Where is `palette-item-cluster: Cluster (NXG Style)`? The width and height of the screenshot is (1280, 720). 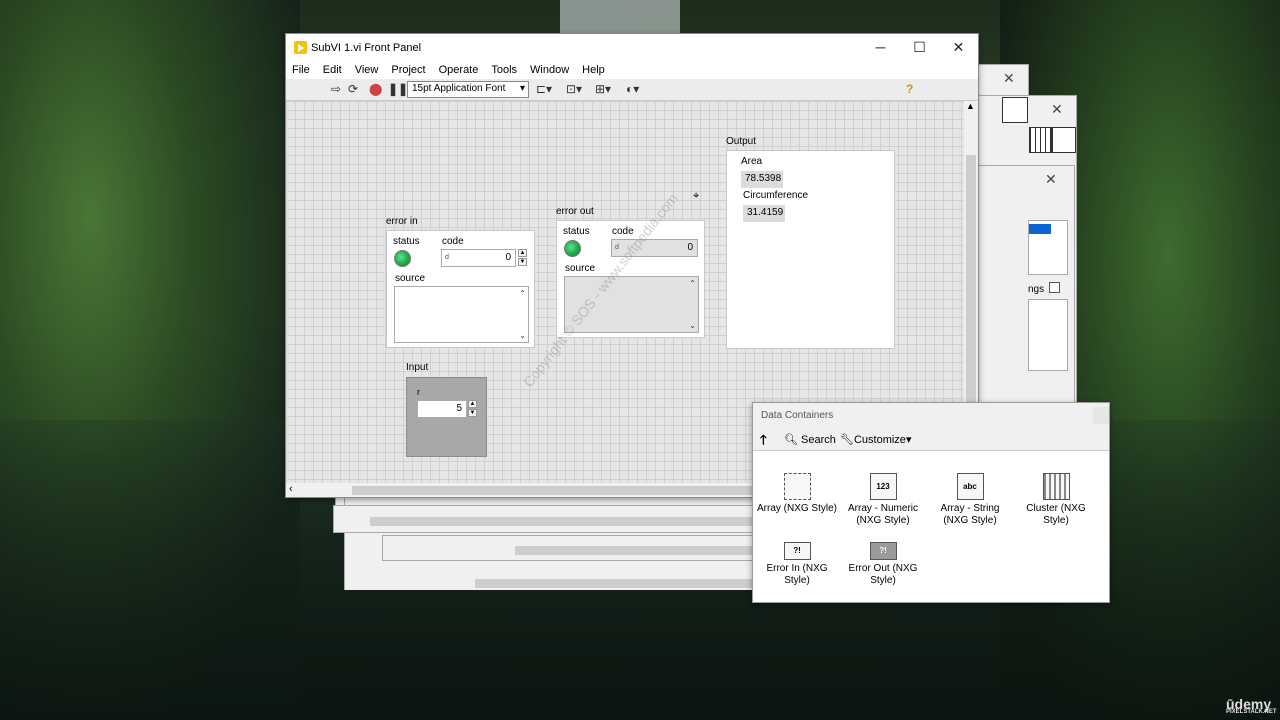 palette-item-cluster: Cluster (NXG Style) is located at coordinates (1056, 500).